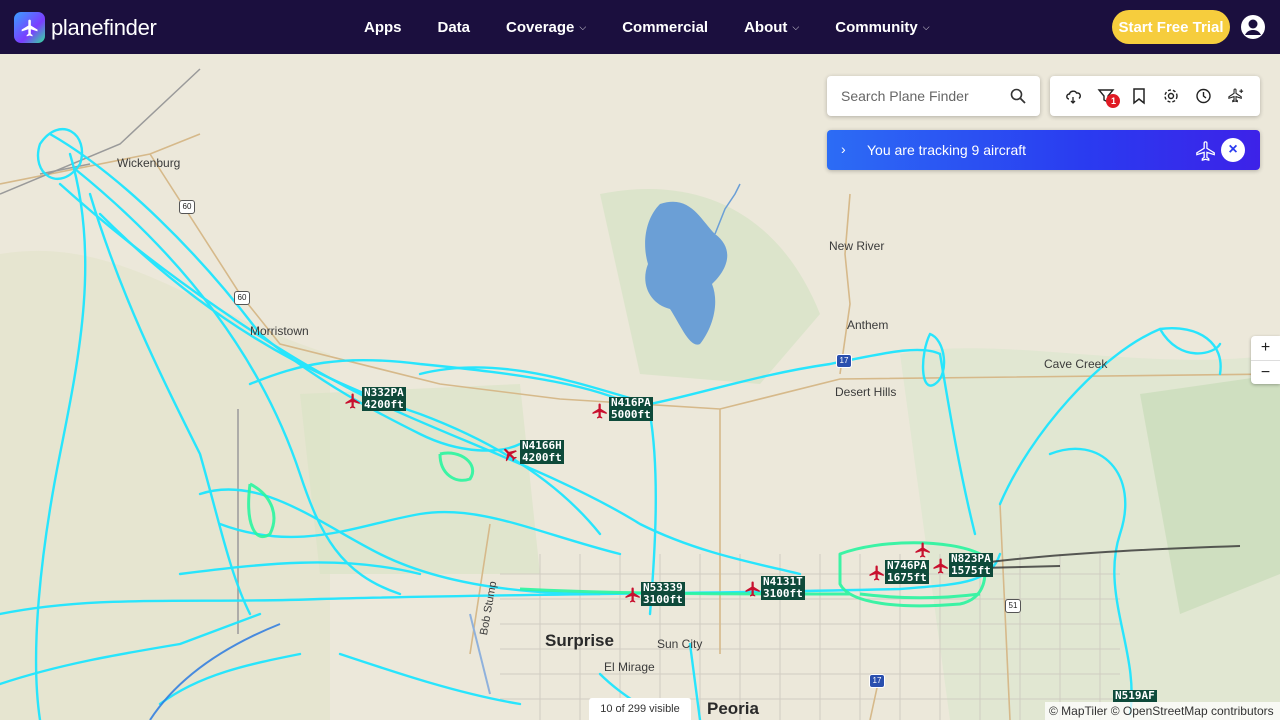  I want to click on plane-logo-icon, so click(29, 27).